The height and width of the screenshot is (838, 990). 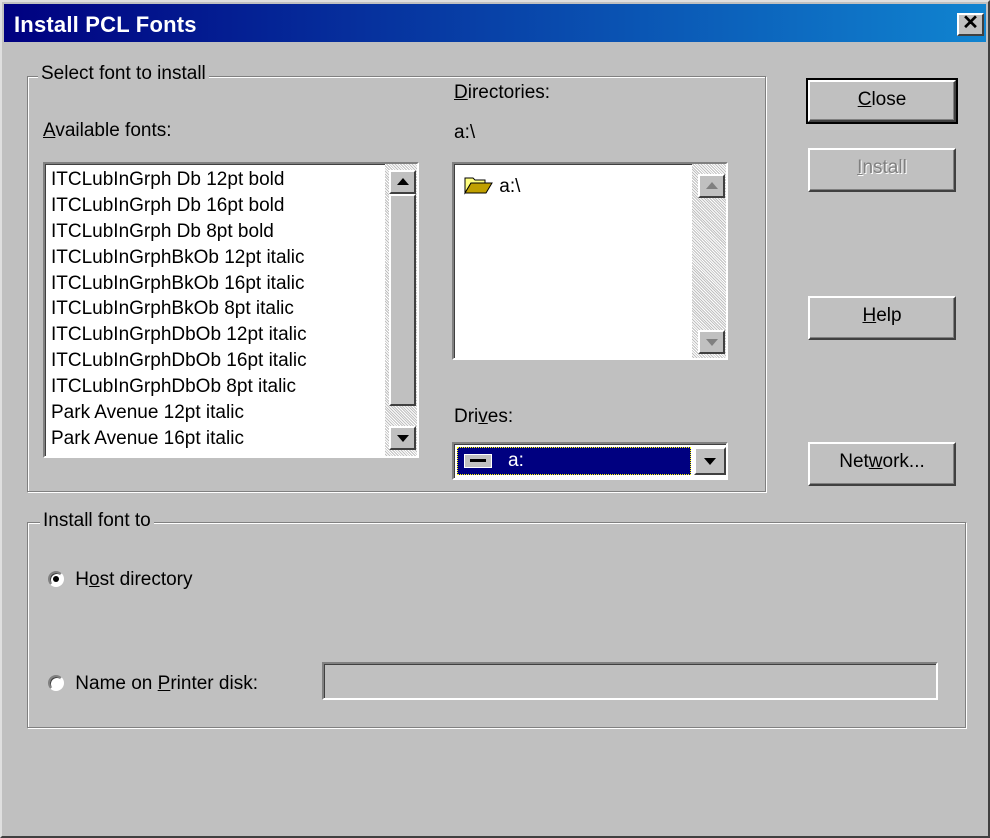 What do you see at coordinates (502, 92) in the screenshot?
I see `directories-label: Directories:` at bounding box center [502, 92].